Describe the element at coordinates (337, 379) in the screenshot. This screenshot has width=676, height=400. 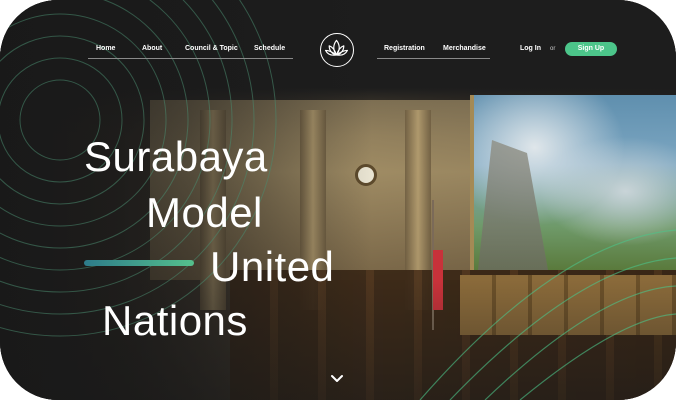
I see `chevron-down-icon` at that location.